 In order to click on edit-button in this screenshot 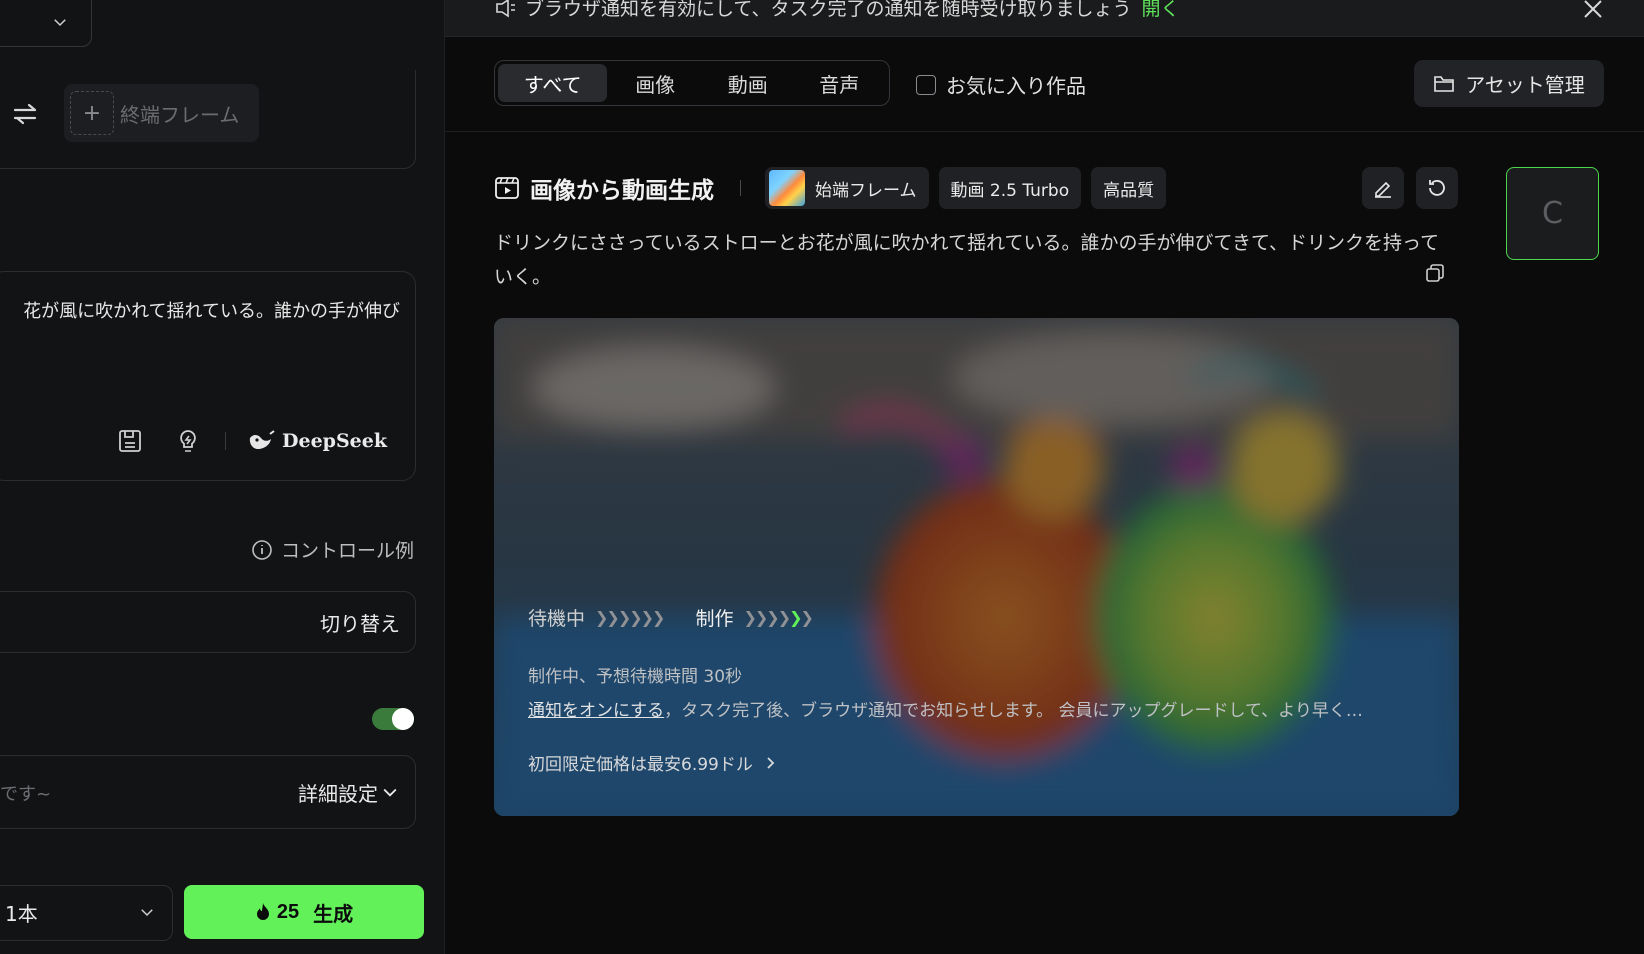, I will do `click(1383, 188)`.